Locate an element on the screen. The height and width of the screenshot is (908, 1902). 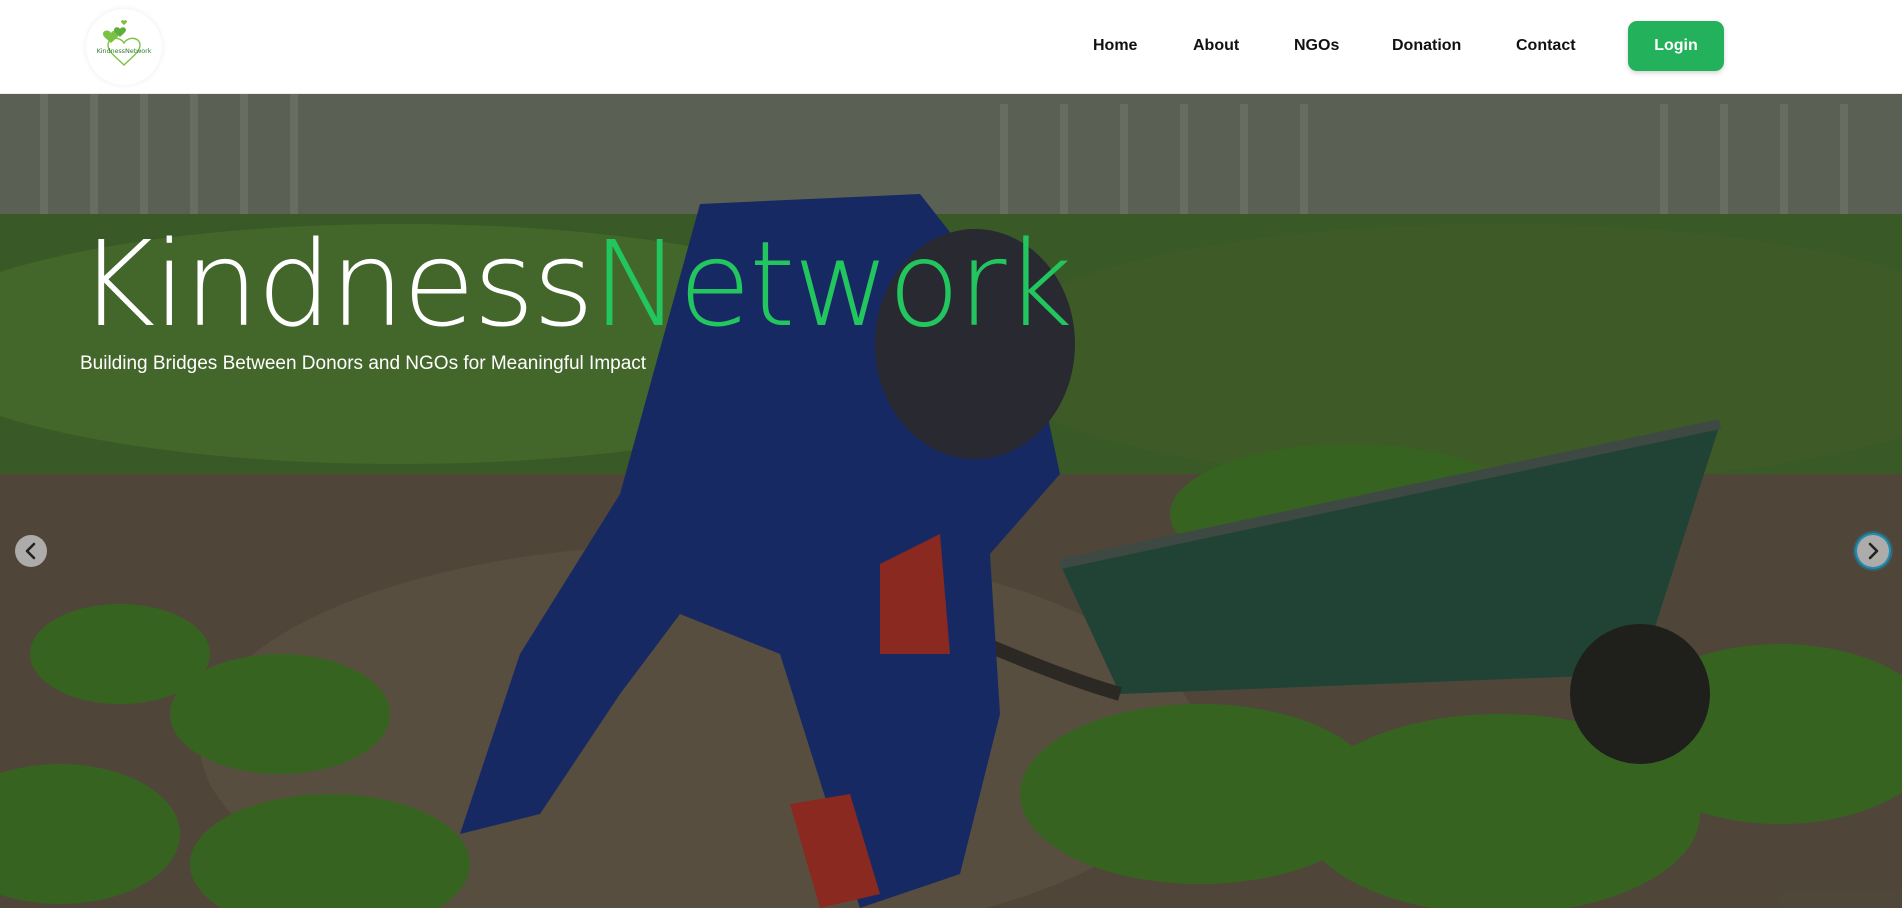
nav-home: Home is located at coordinates (1115, 46).